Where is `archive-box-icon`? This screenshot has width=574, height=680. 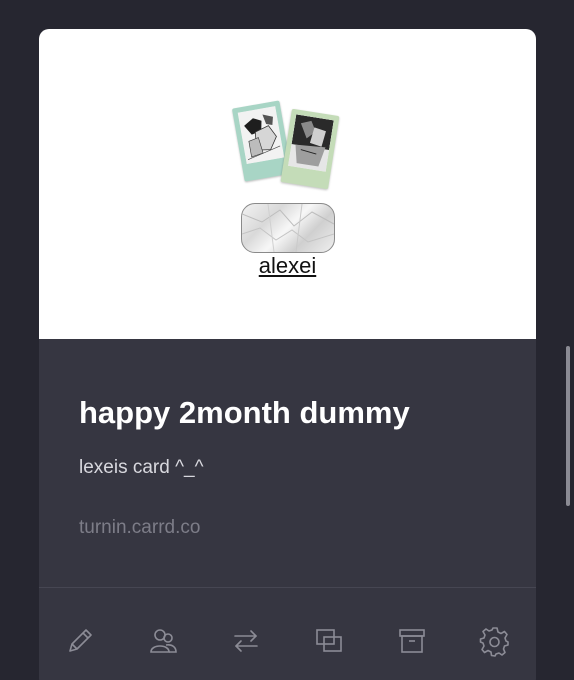
archive-box-icon is located at coordinates (412, 641).